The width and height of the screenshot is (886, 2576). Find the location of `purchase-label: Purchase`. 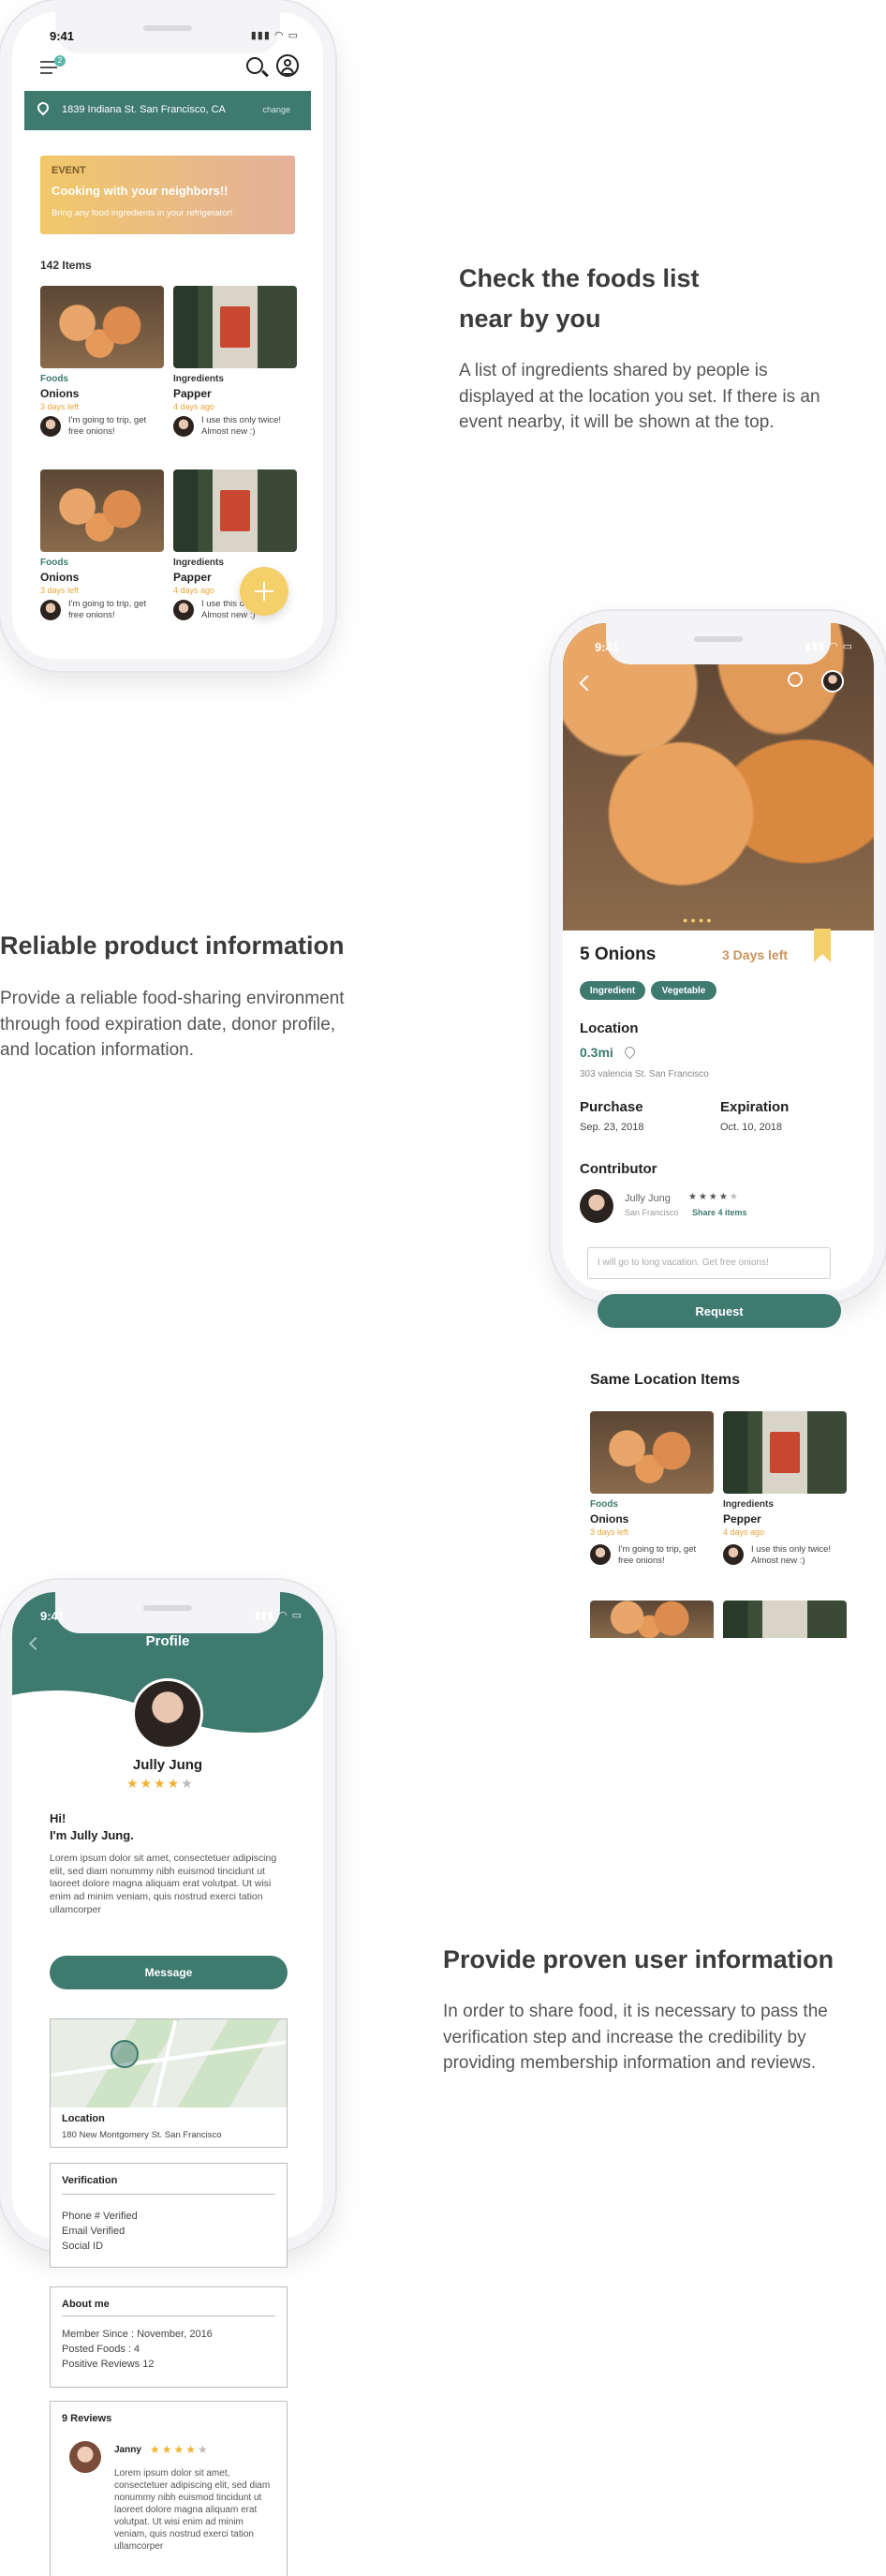

purchase-label: Purchase is located at coordinates (611, 1107).